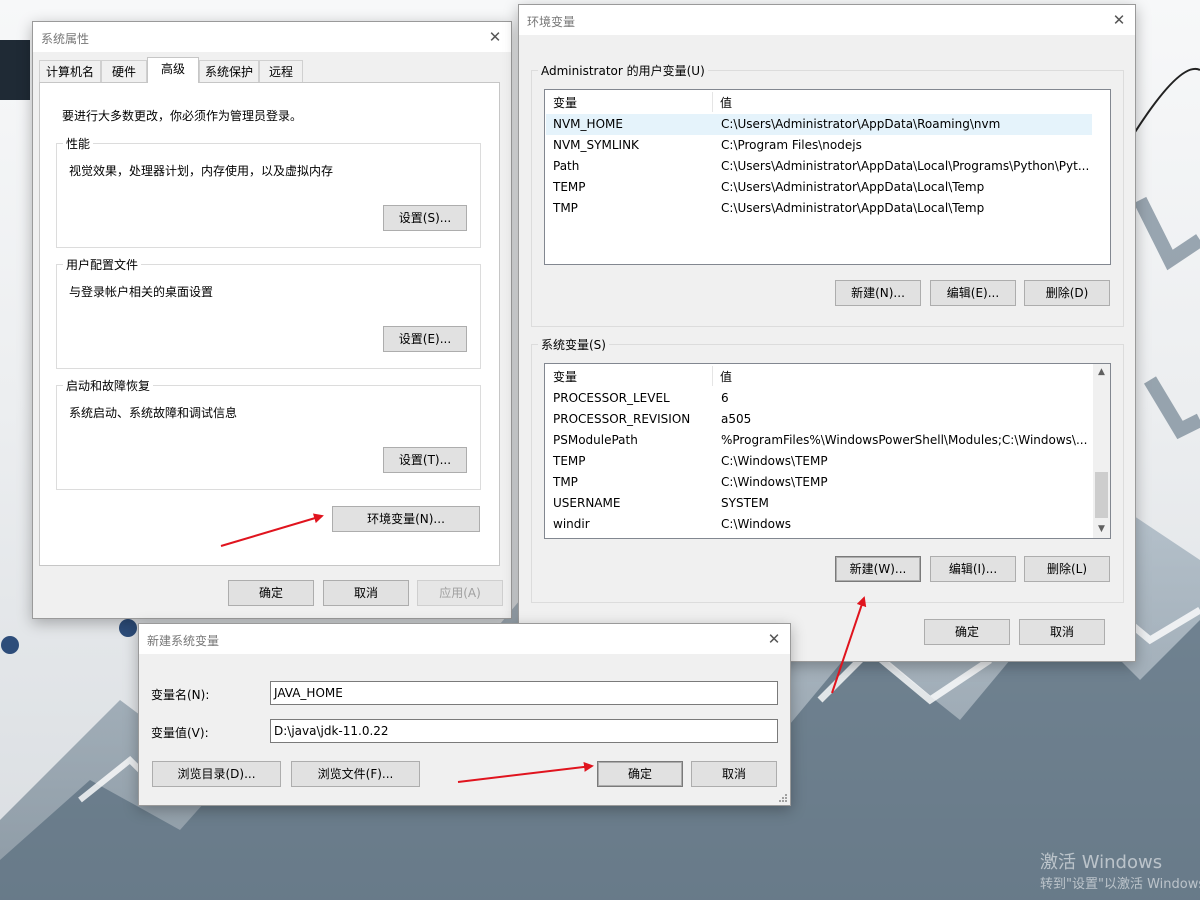  Describe the element at coordinates (573, 344) in the screenshot. I see `system-variables-label: 系统变量(S)` at that location.